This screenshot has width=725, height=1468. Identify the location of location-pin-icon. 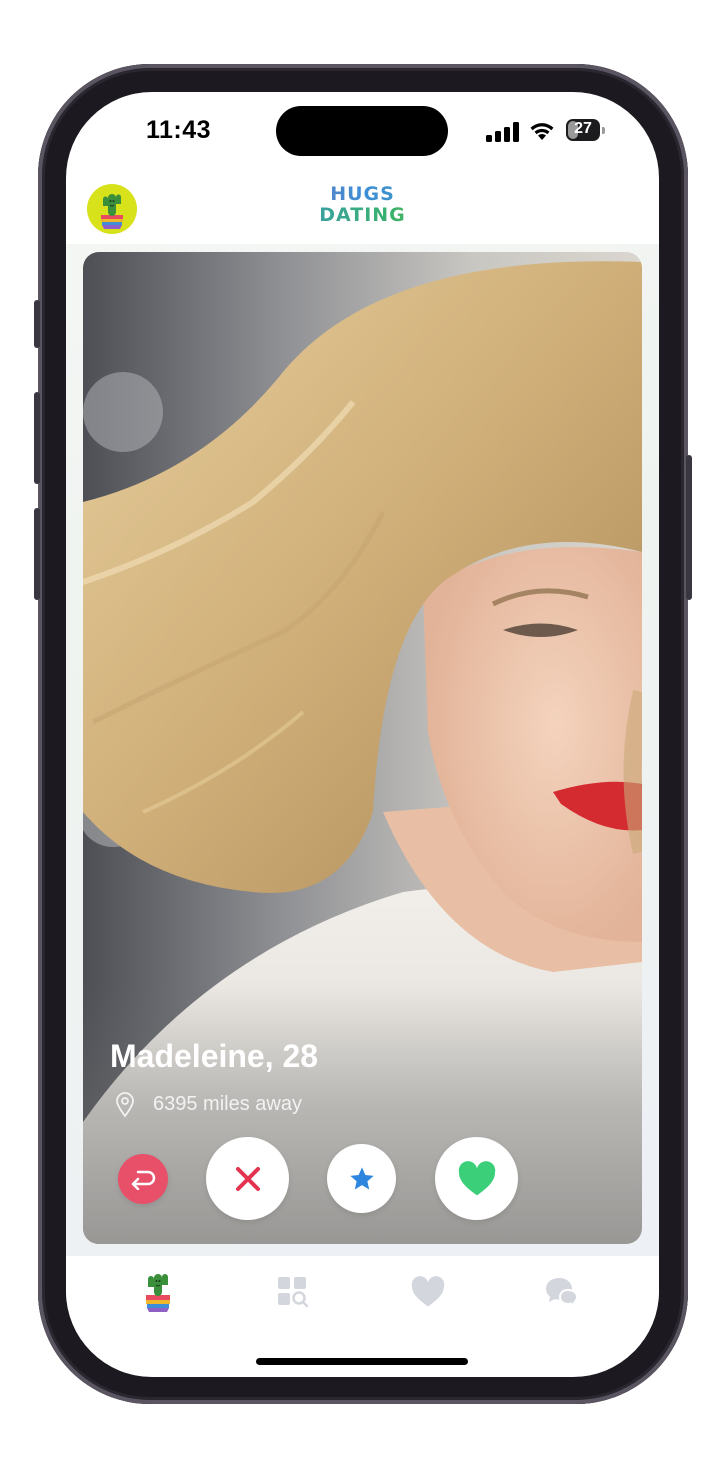
(125, 1105).